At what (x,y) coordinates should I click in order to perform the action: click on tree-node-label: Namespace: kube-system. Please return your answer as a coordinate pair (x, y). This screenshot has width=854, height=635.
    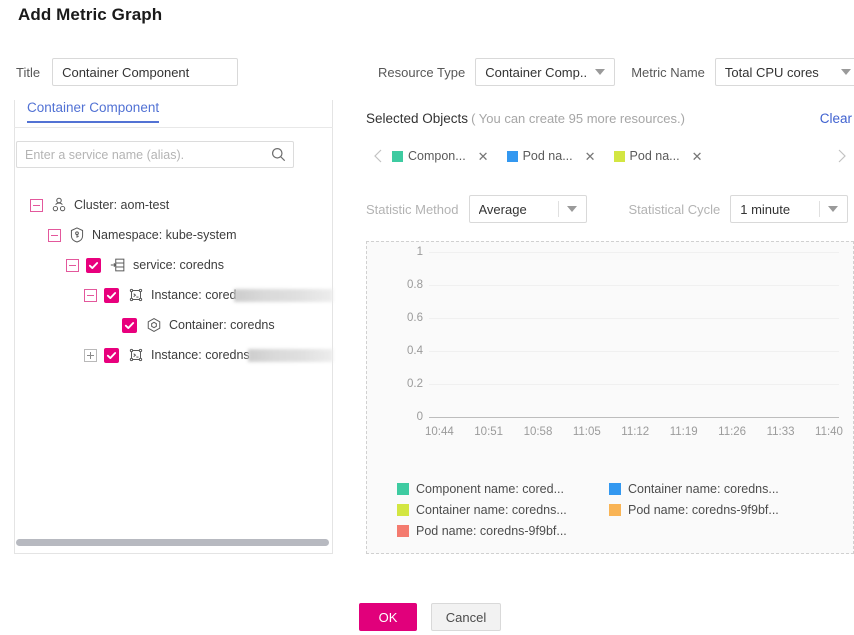
    Looking at the image, I should click on (164, 235).